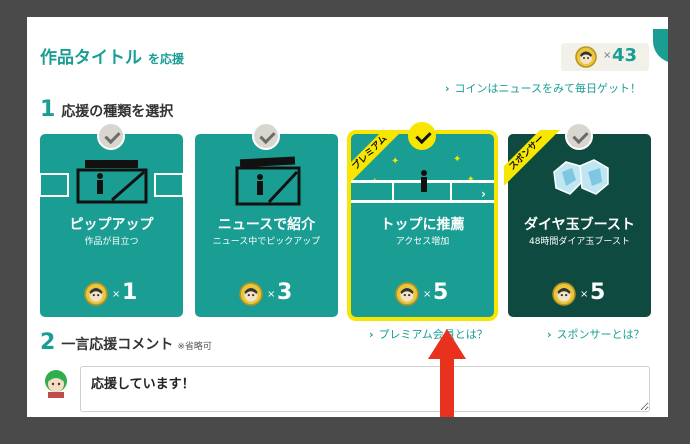 The width and height of the screenshot is (690, 444). Describe the element at coordinates (581, 177) in the screenshot. I see `diamond-gem-icon` at that location.